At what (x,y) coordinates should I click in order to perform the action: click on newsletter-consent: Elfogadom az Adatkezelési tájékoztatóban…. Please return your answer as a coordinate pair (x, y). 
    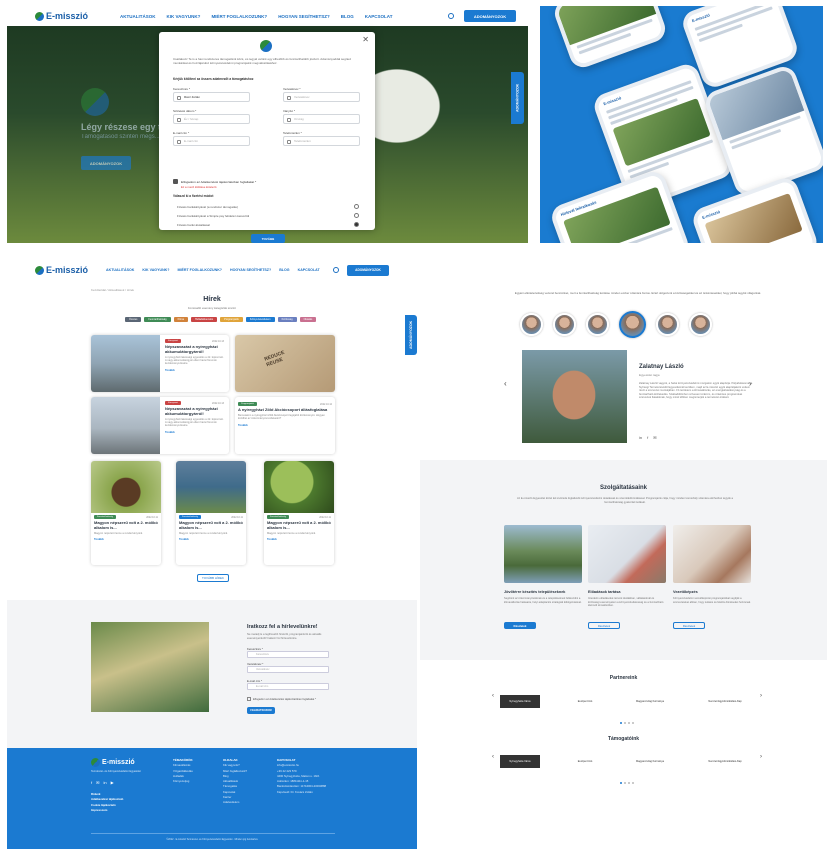
    Looking at the image, I should click on (281, 699).